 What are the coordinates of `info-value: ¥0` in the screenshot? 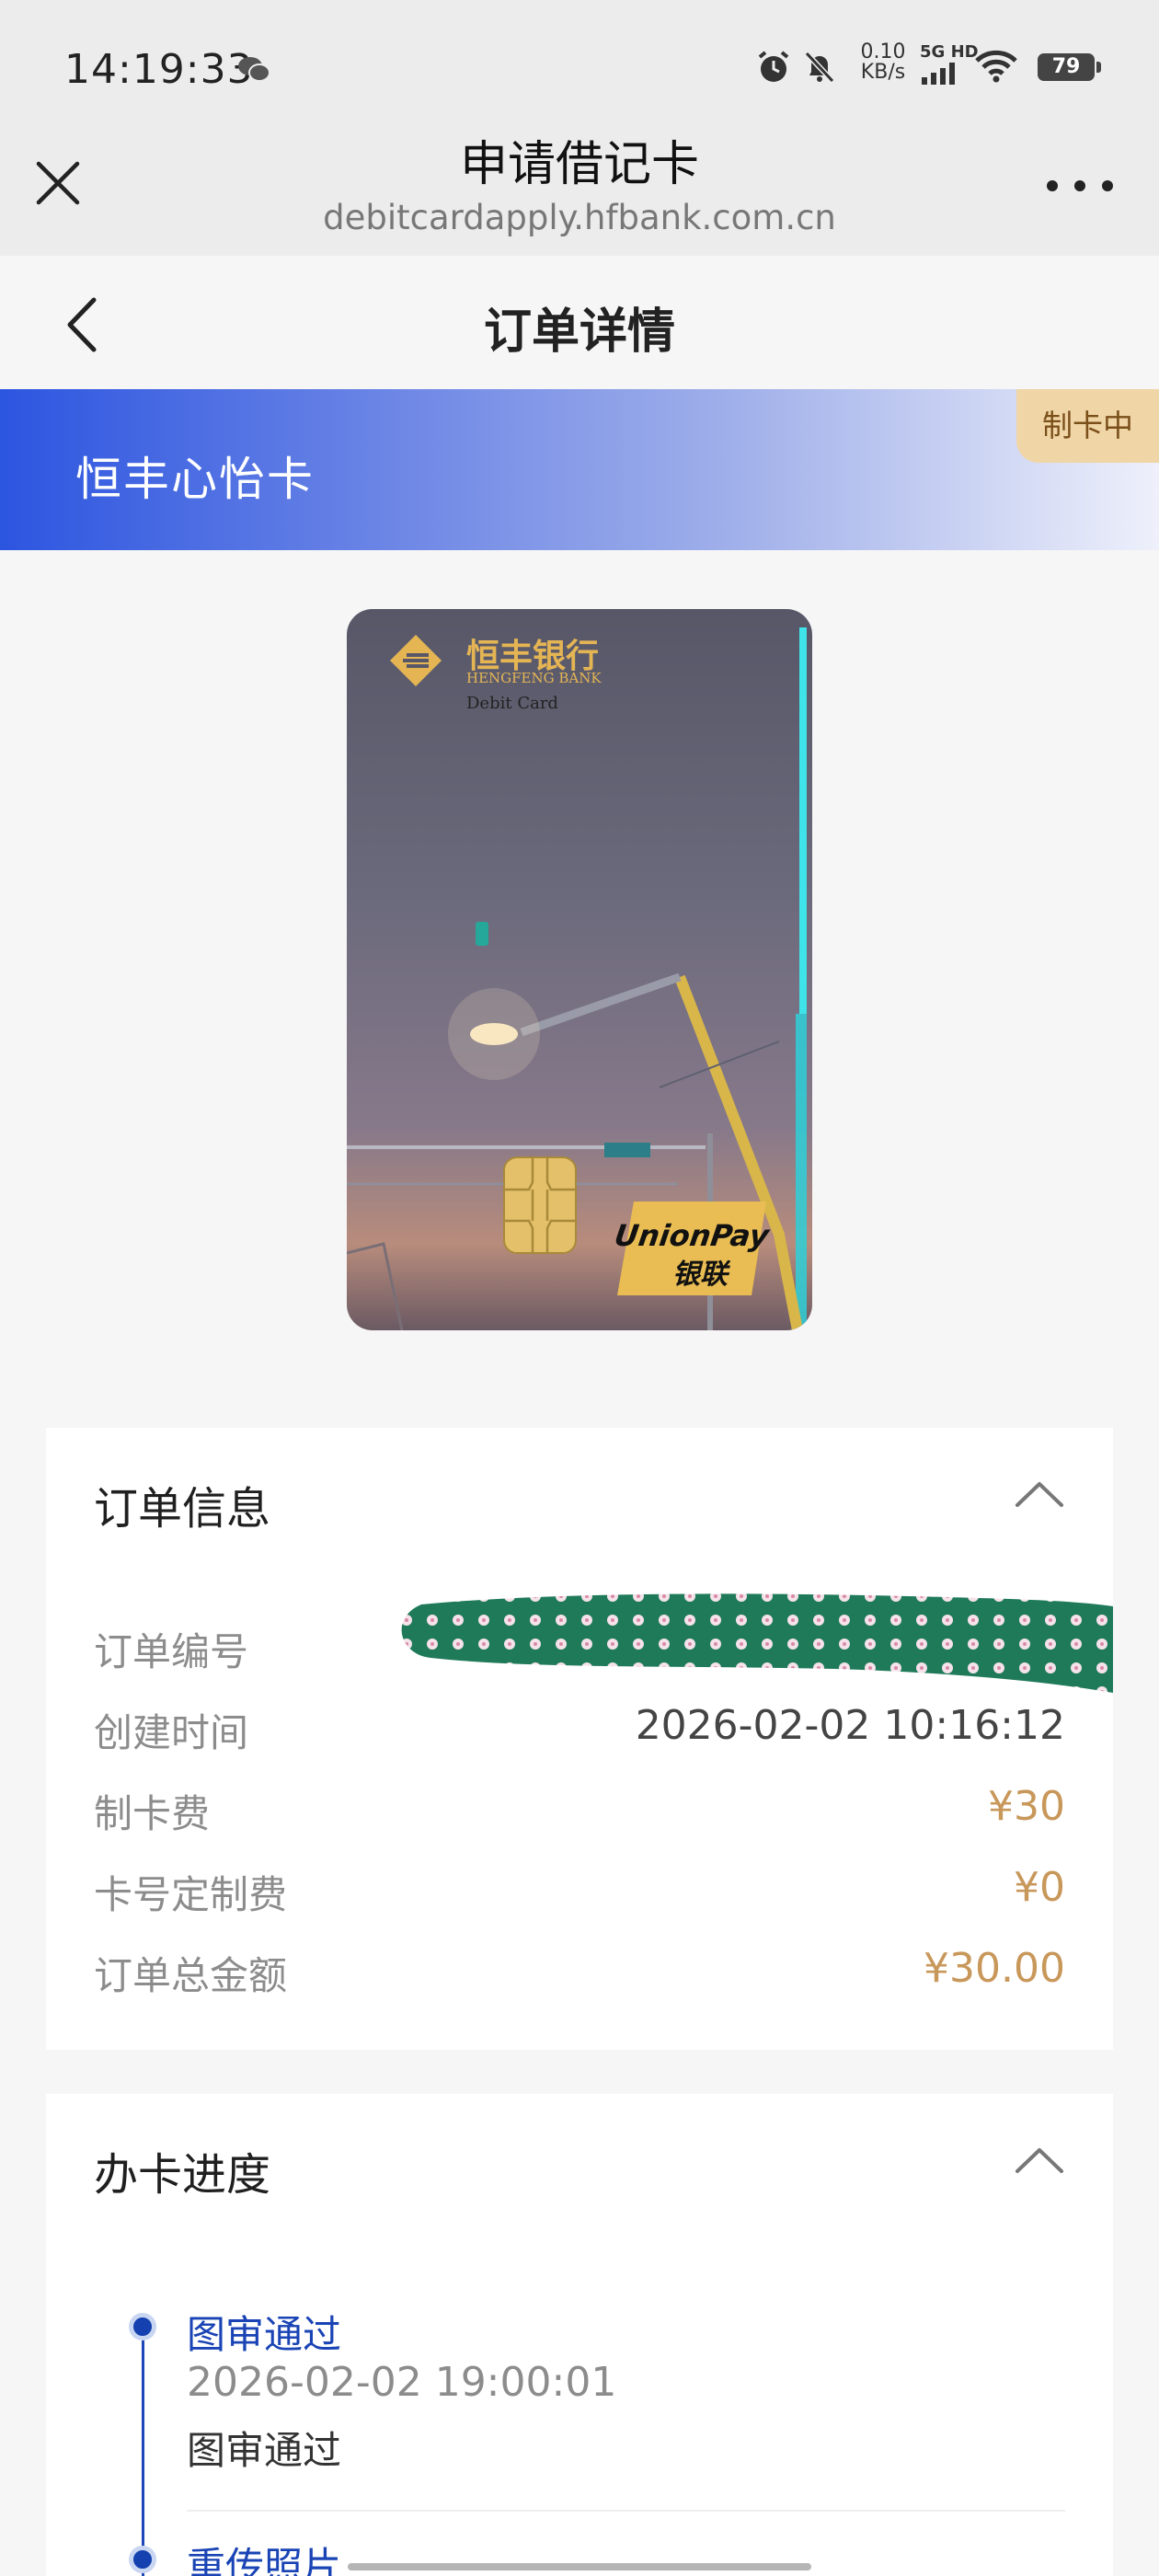 It's located at (1039, 1887).